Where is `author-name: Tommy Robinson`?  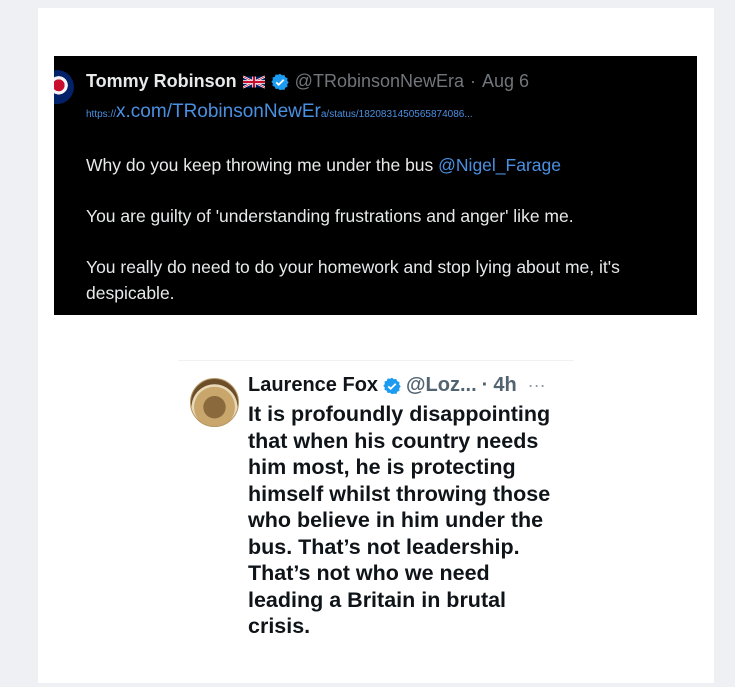 author-name: Tommy Robinson is located at coordinates (161, 81).